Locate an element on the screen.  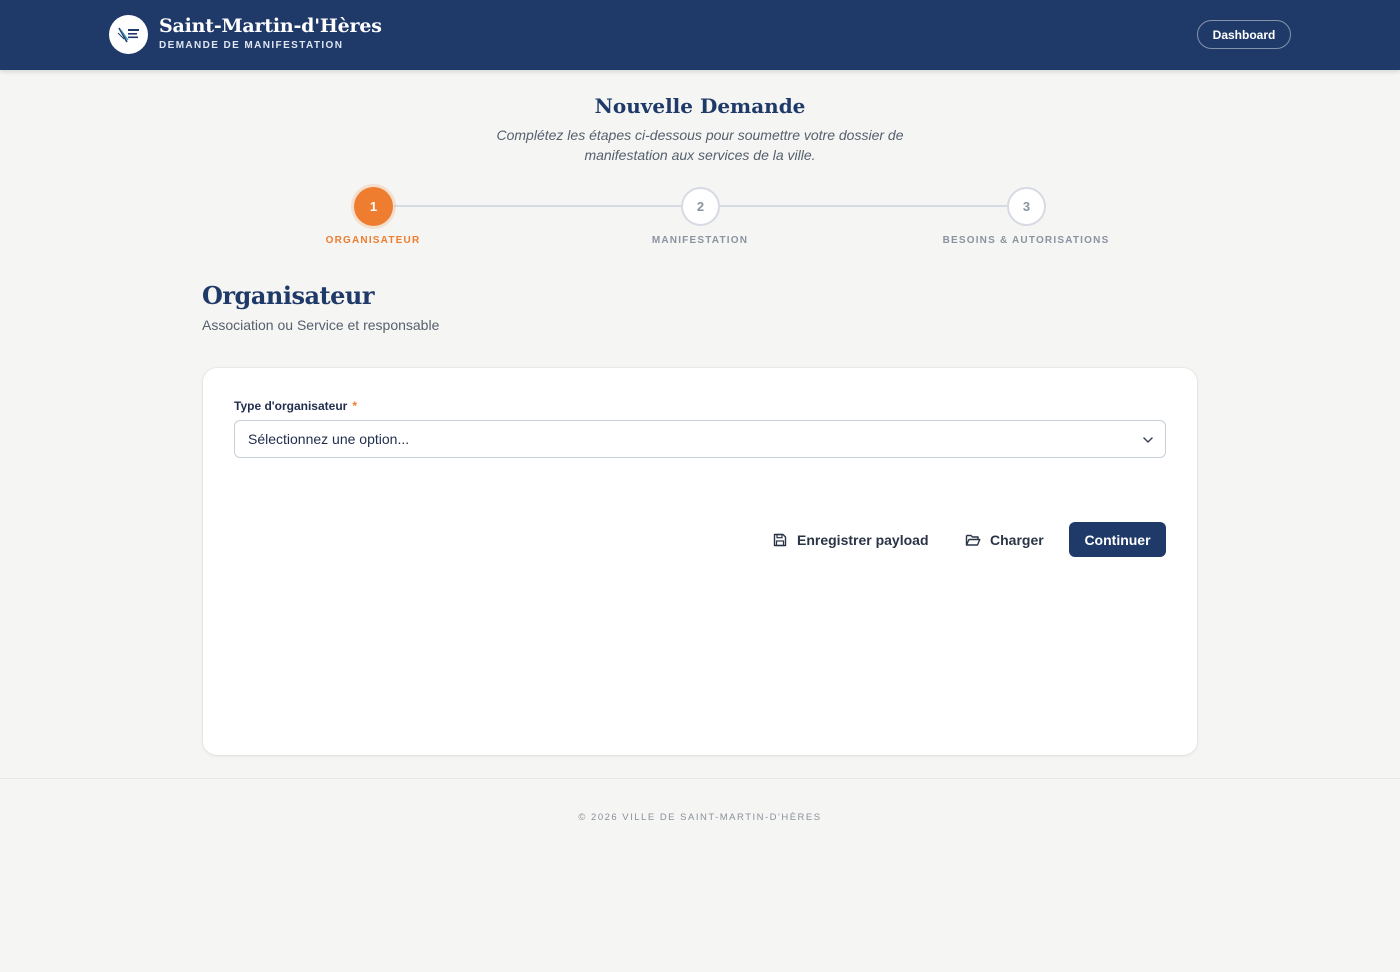
organizer-type-label: Type d'organisateur * is located at coordinates (295, 406).